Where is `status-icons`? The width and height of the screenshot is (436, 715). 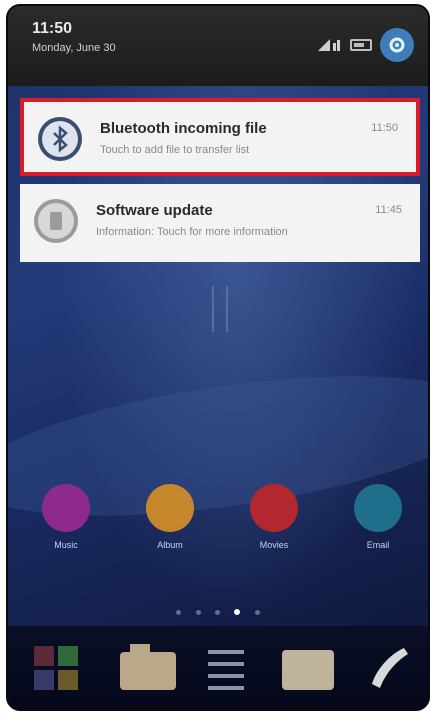
status-icons is located at coordinates (365, 45).